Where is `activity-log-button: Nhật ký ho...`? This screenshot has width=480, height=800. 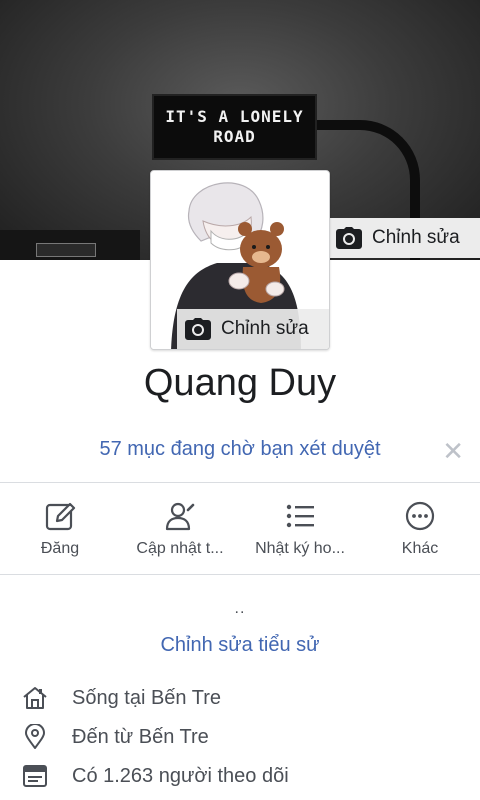
activity-log-button: Nhật ký ho... is located at coordinates (300, 530).